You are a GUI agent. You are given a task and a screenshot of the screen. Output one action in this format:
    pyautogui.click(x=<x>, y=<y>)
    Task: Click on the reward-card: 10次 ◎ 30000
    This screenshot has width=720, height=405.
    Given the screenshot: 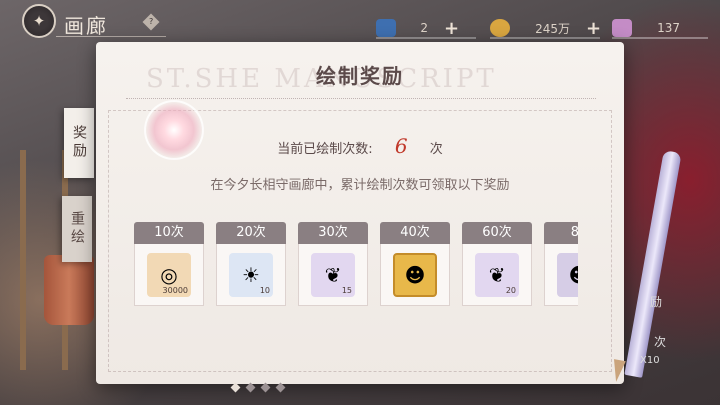 What is the action you would take?
    pyautogui.click(x=169, y=264)
    